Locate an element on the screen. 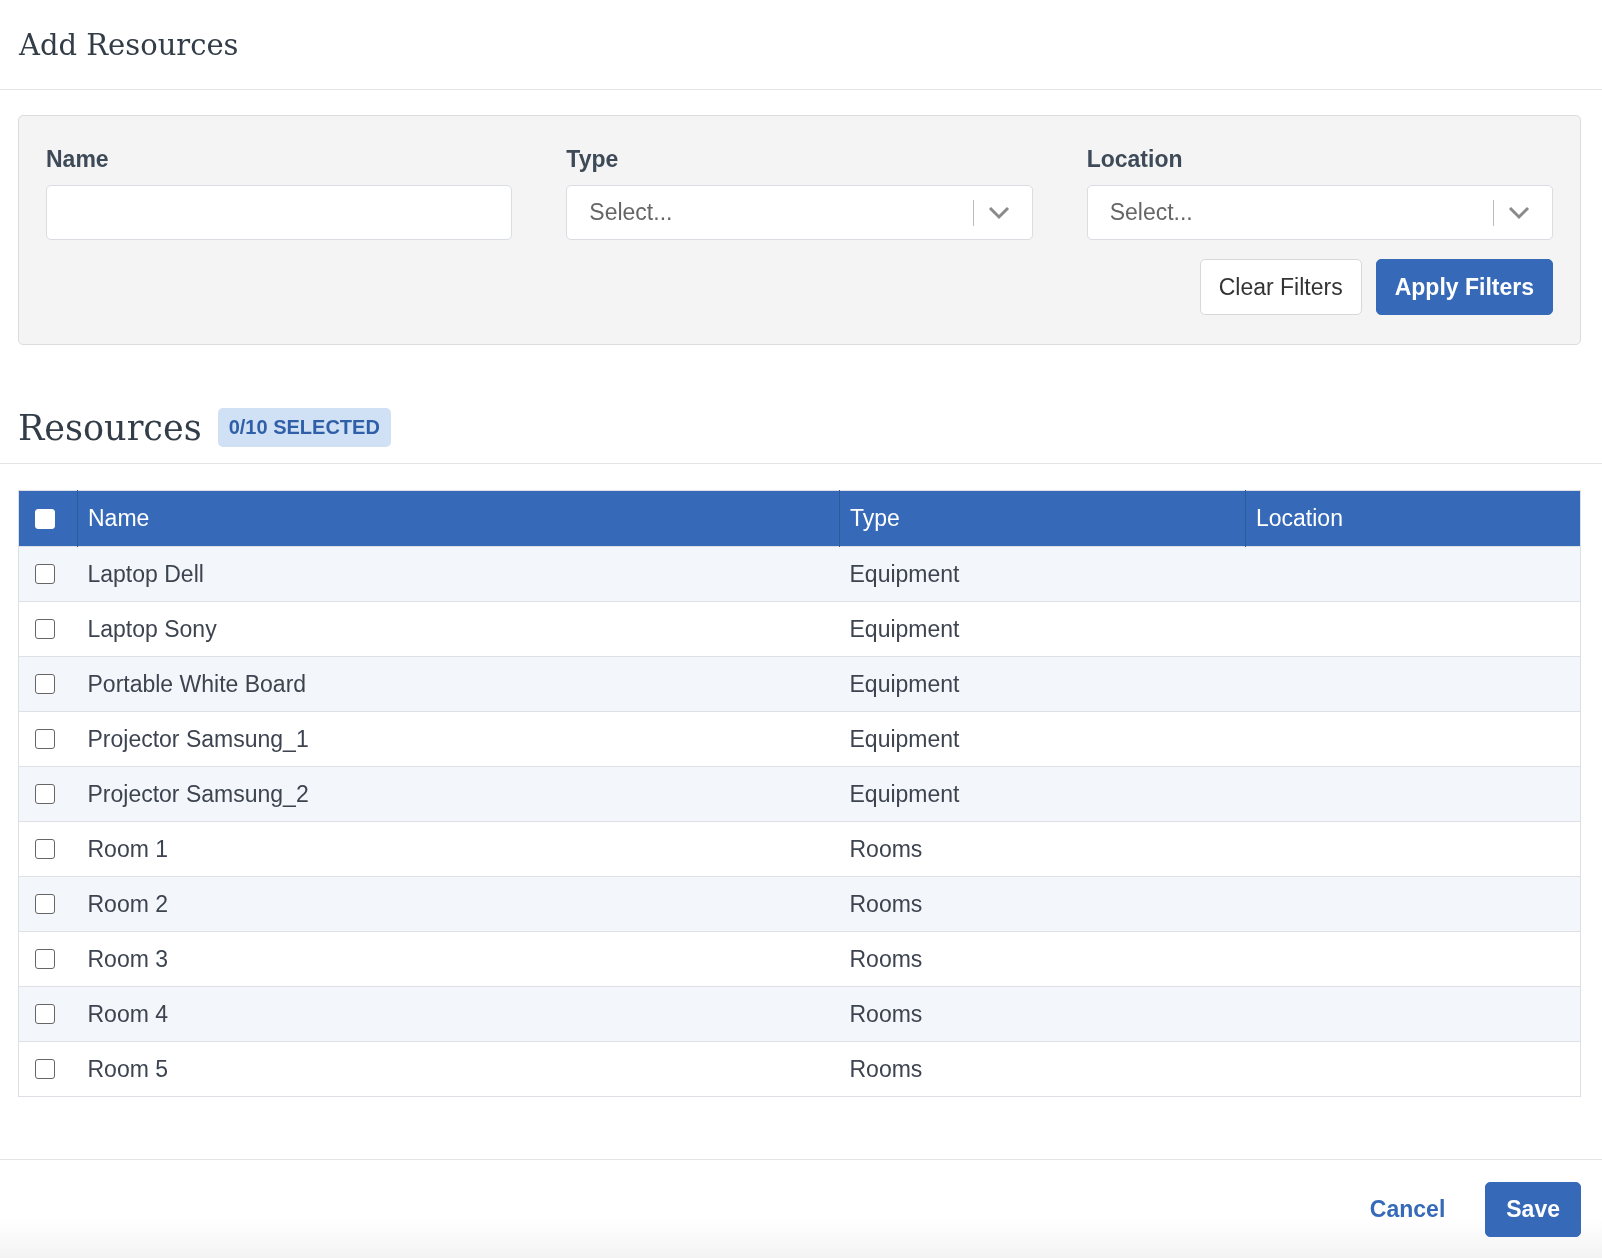 The height and width of the screenshot is (1258, 1602). section-title: Resources is located at coordinates (110, 427).